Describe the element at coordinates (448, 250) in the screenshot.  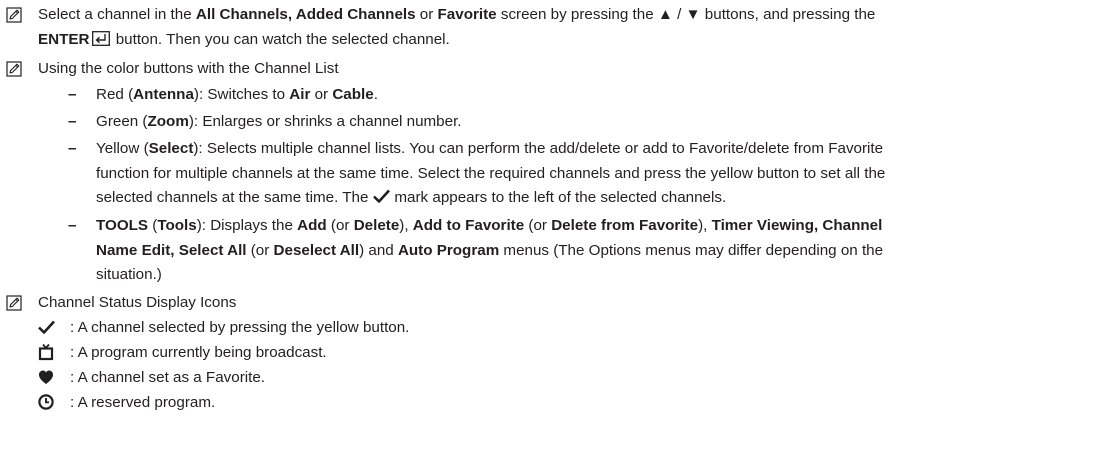
I see `bold-text: Auto Program` at that location.